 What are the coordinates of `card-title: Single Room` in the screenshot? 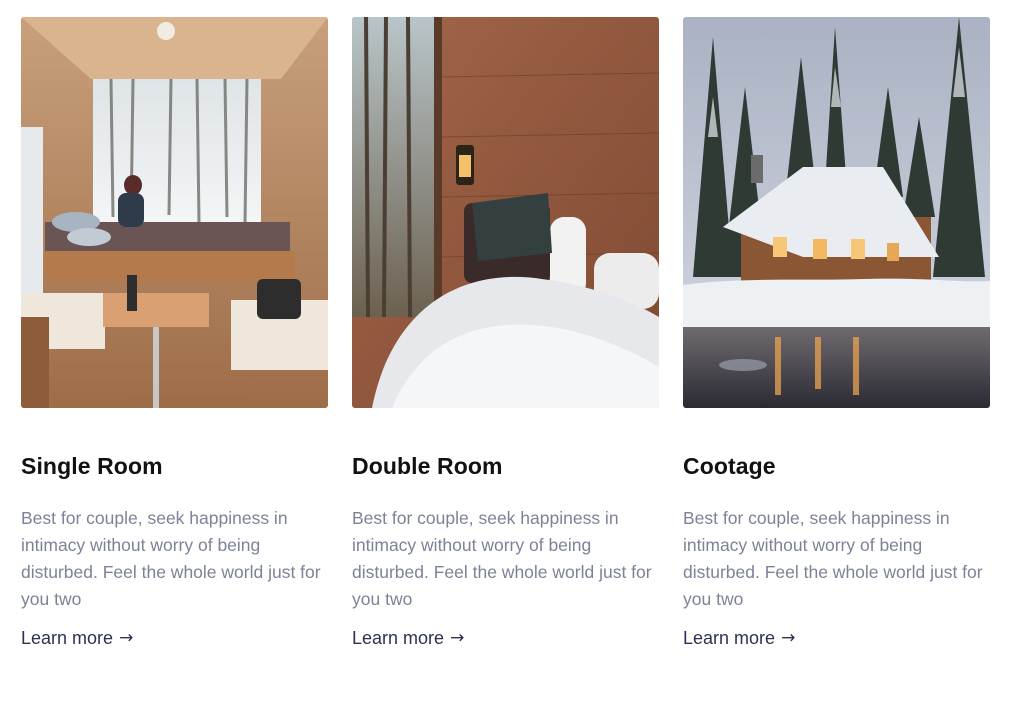 It's located at (92, 466).